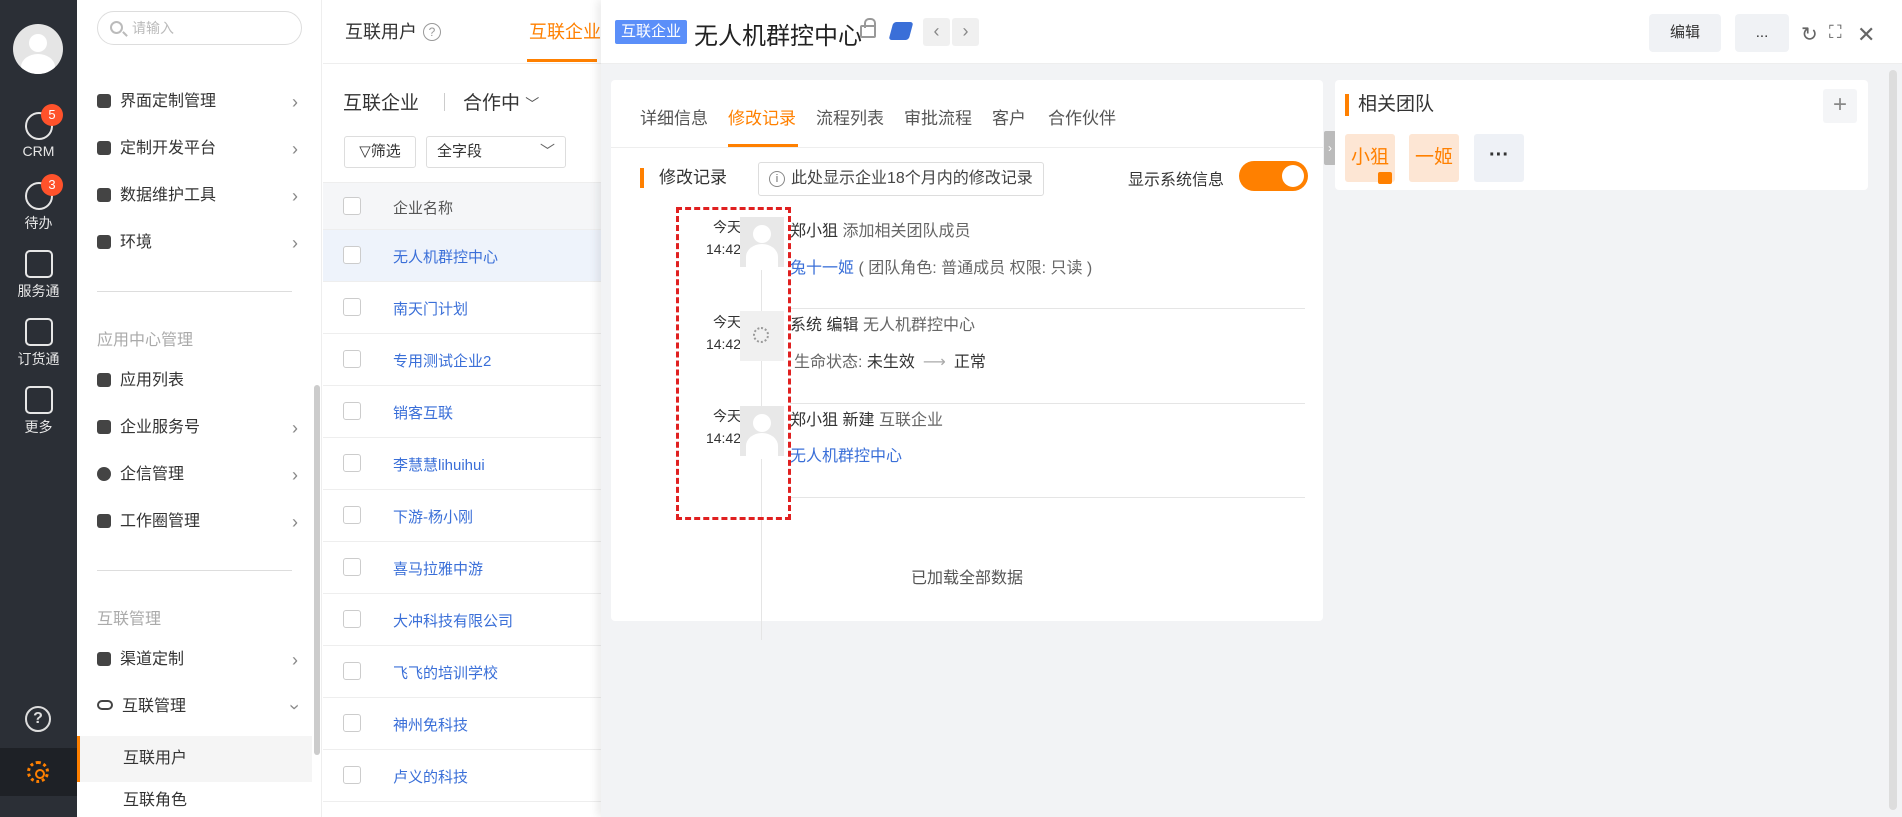 The image size is (1902, 817). Describe the element at coordinates (442, 360) in the screenshot. I see `enterprise-name-link: 专用测试企业2` at that location.